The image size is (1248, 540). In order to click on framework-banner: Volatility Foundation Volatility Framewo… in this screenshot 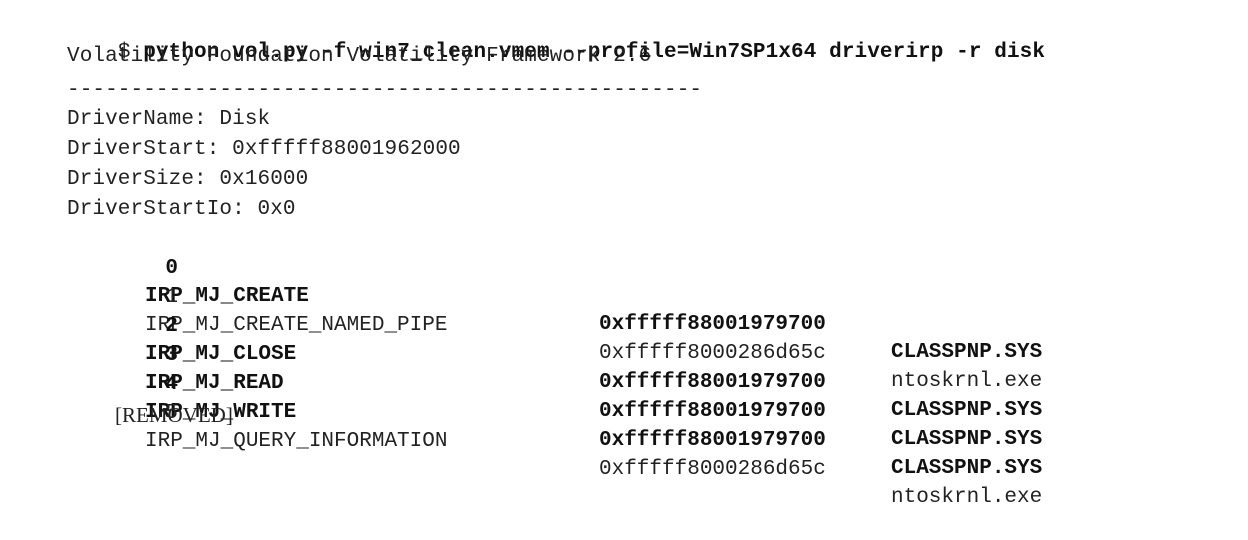, I will do `click(359, 56)`.